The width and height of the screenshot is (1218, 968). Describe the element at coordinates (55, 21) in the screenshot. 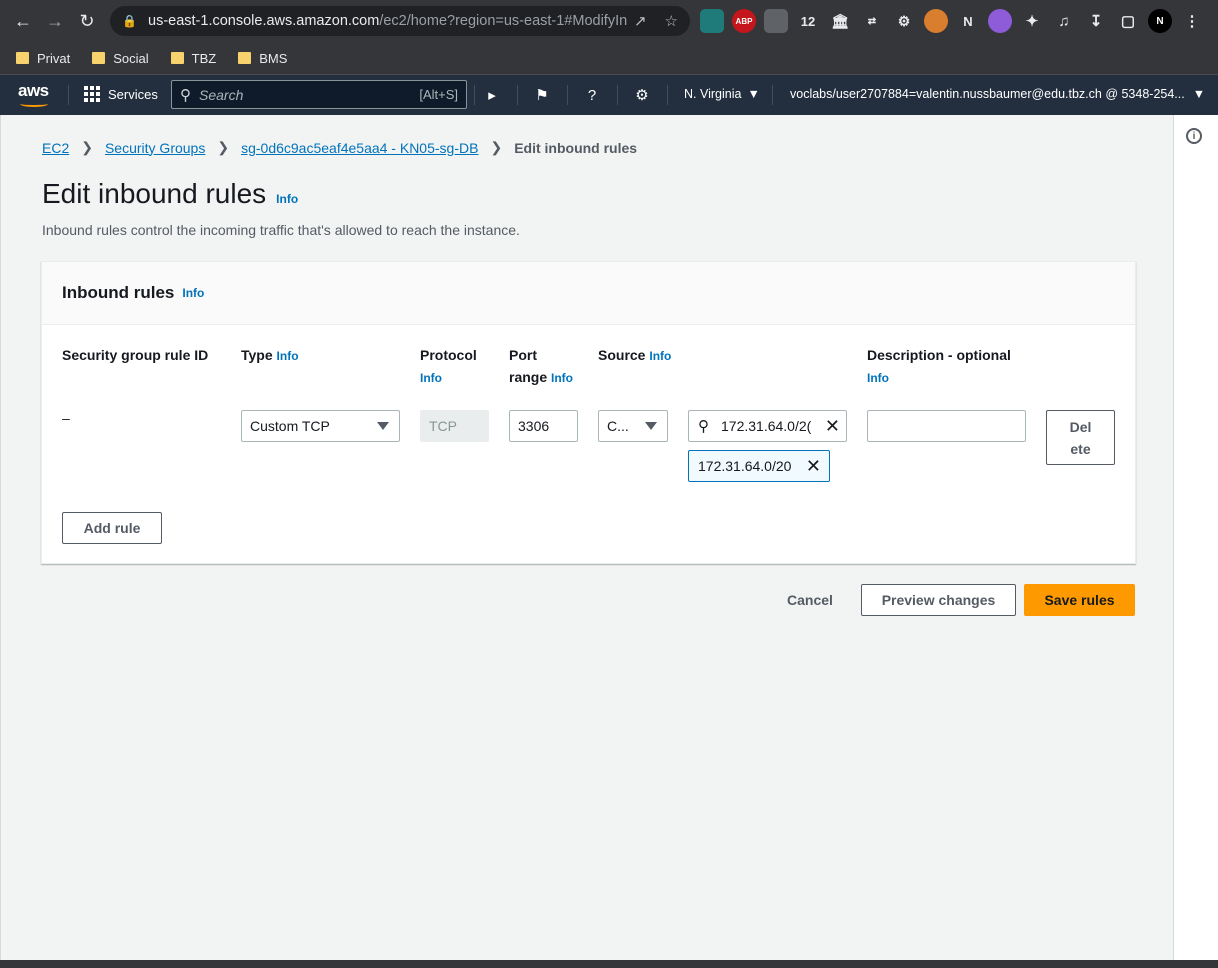

I see `forward-arrow-icon: →` at that location.